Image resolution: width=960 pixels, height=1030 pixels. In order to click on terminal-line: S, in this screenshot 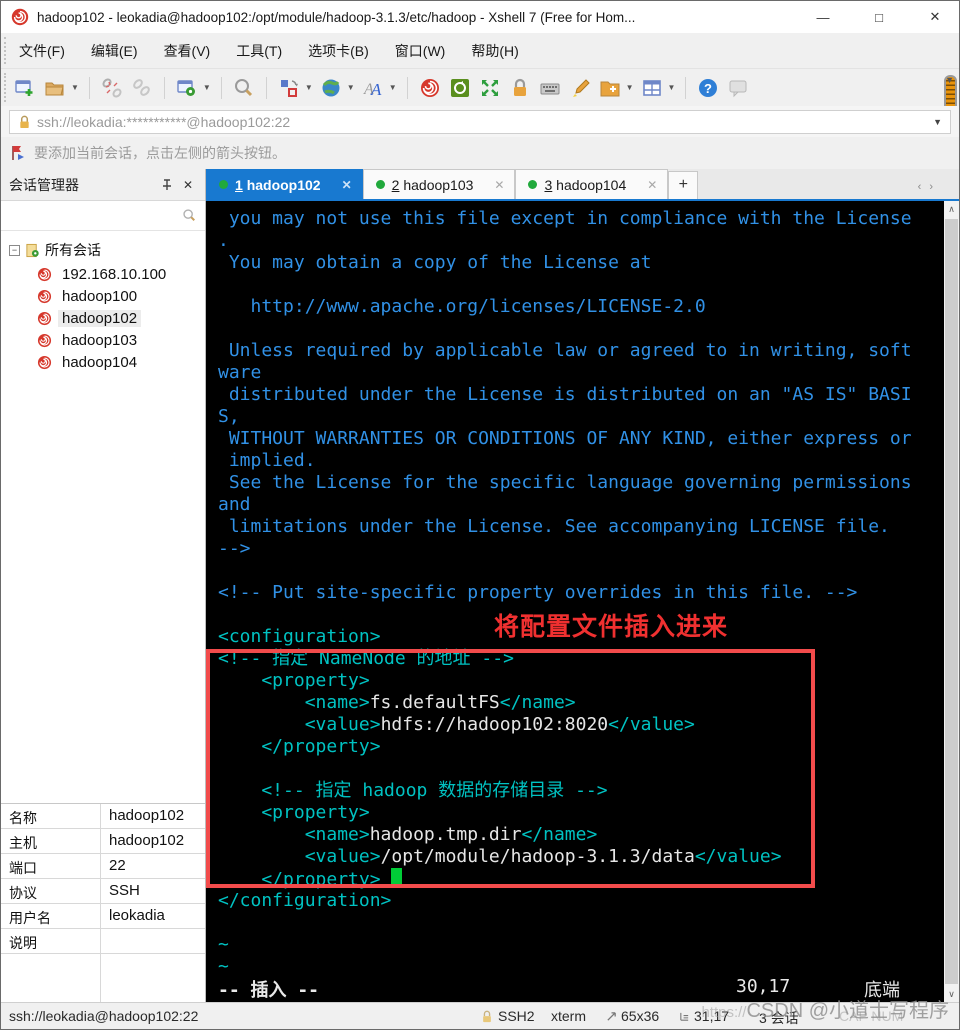, I will do `click(229, 416)`.